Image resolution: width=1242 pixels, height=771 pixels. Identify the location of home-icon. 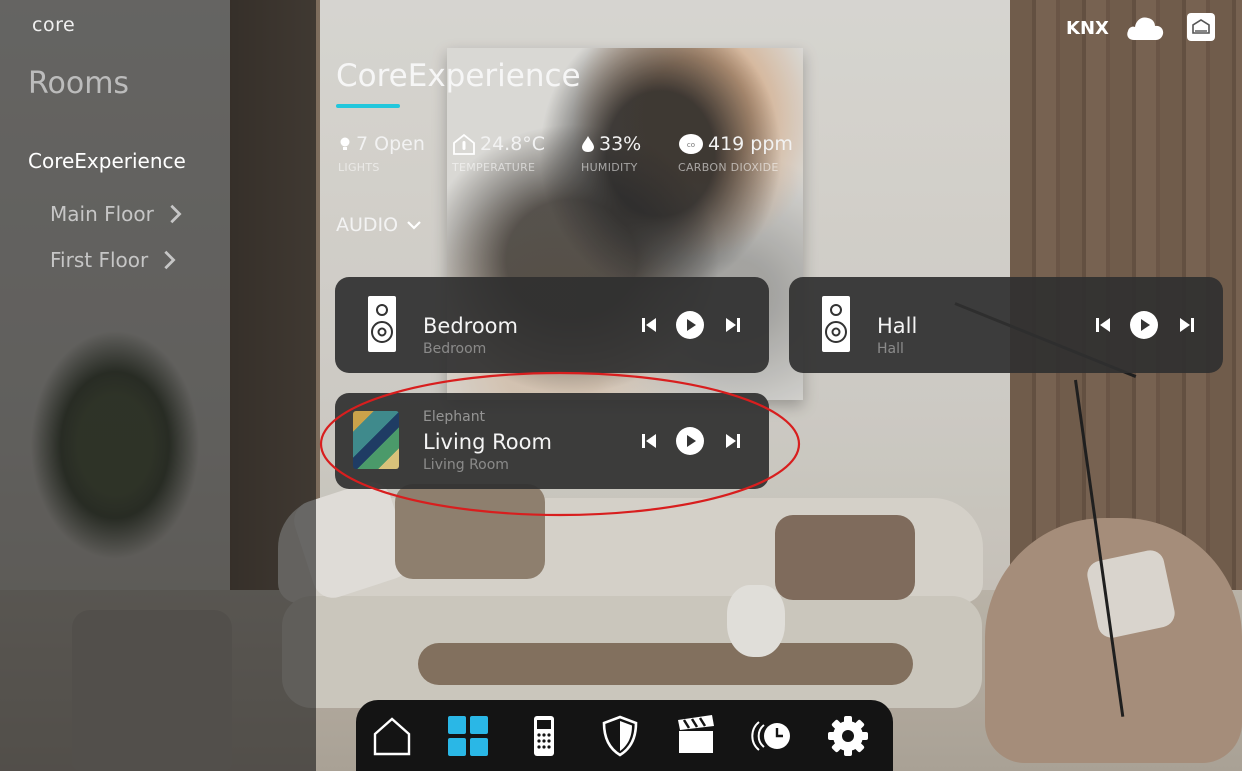
(392, 736).